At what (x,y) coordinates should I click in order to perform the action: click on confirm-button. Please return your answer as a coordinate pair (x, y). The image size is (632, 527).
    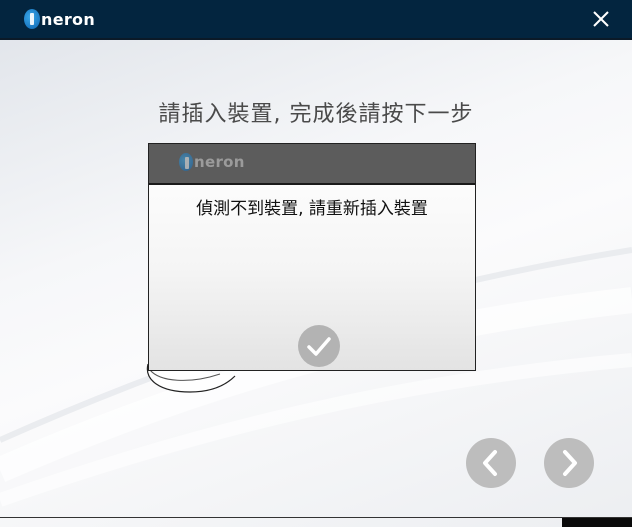
    Looking at the image, I should click on (319, 346).